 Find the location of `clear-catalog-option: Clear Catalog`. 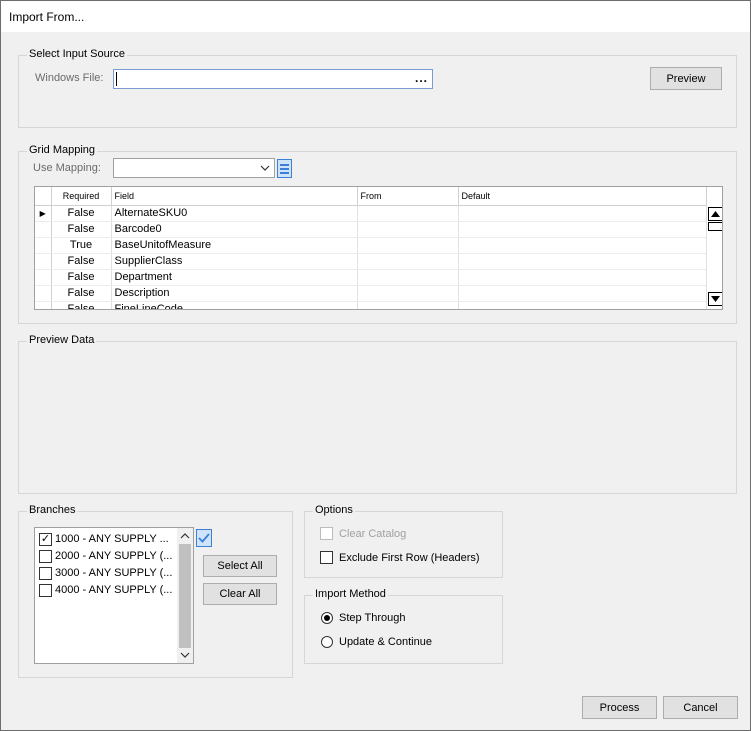

clear-catalog-option: Clear Catalog is located at coordinates (363, 533).